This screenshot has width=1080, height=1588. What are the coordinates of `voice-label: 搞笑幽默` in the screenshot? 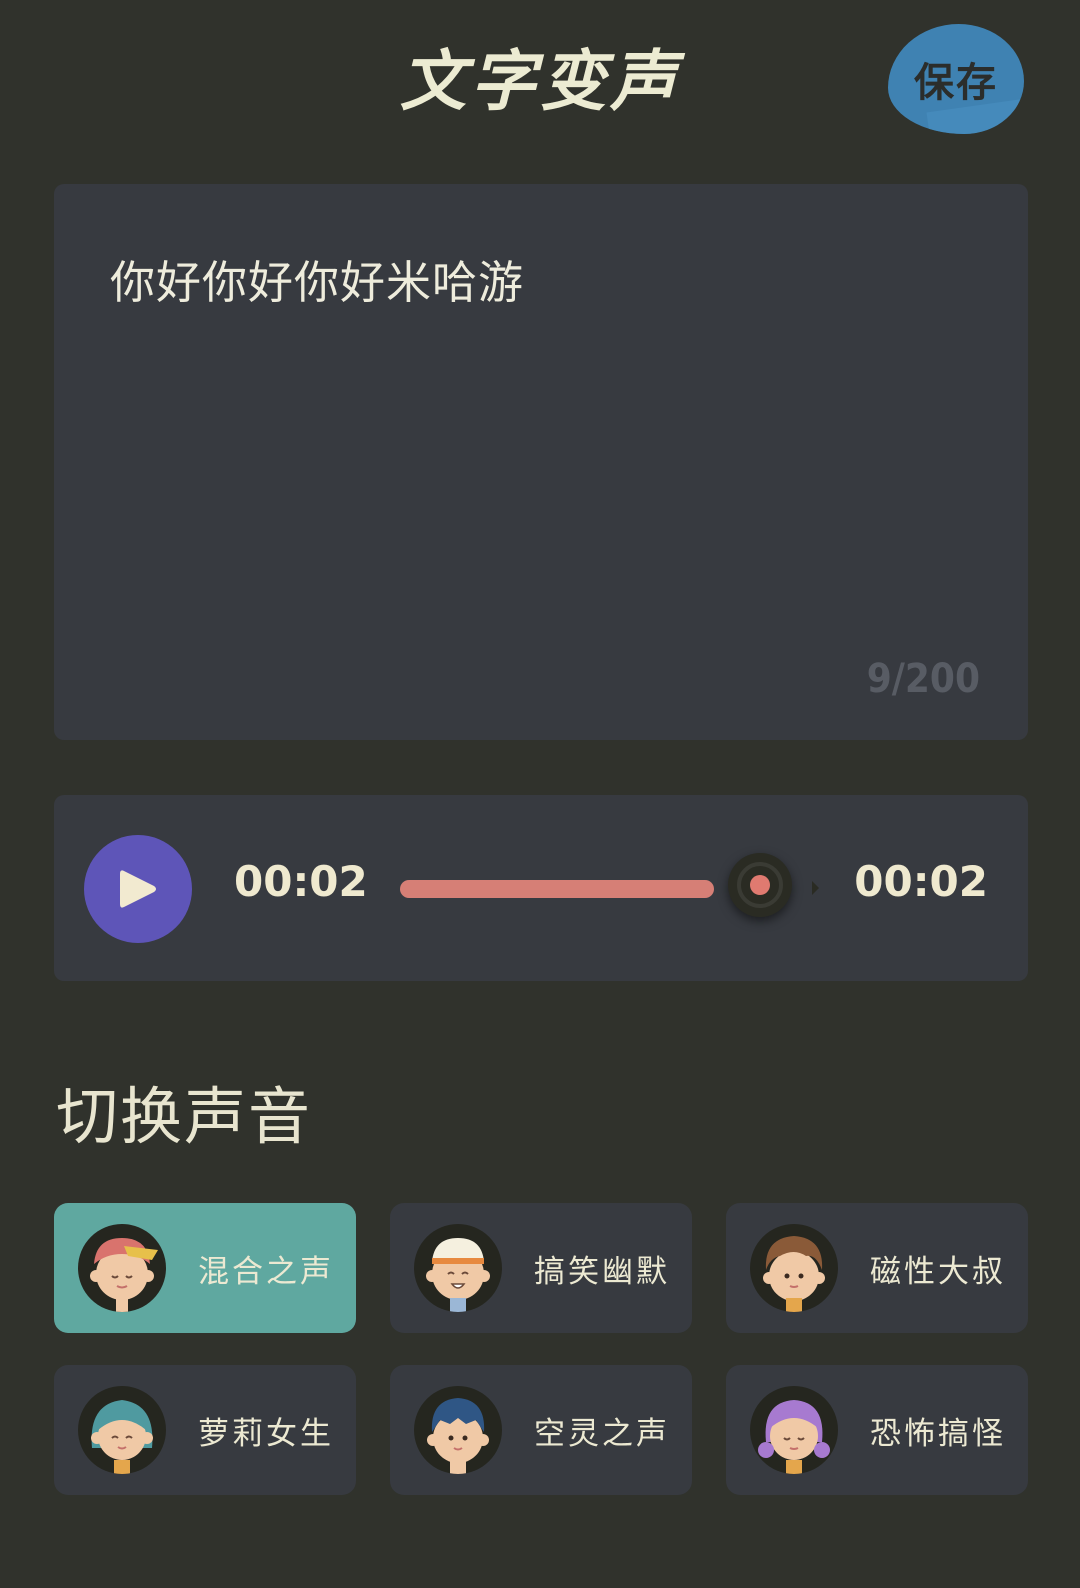 It's located at (602, 1271).